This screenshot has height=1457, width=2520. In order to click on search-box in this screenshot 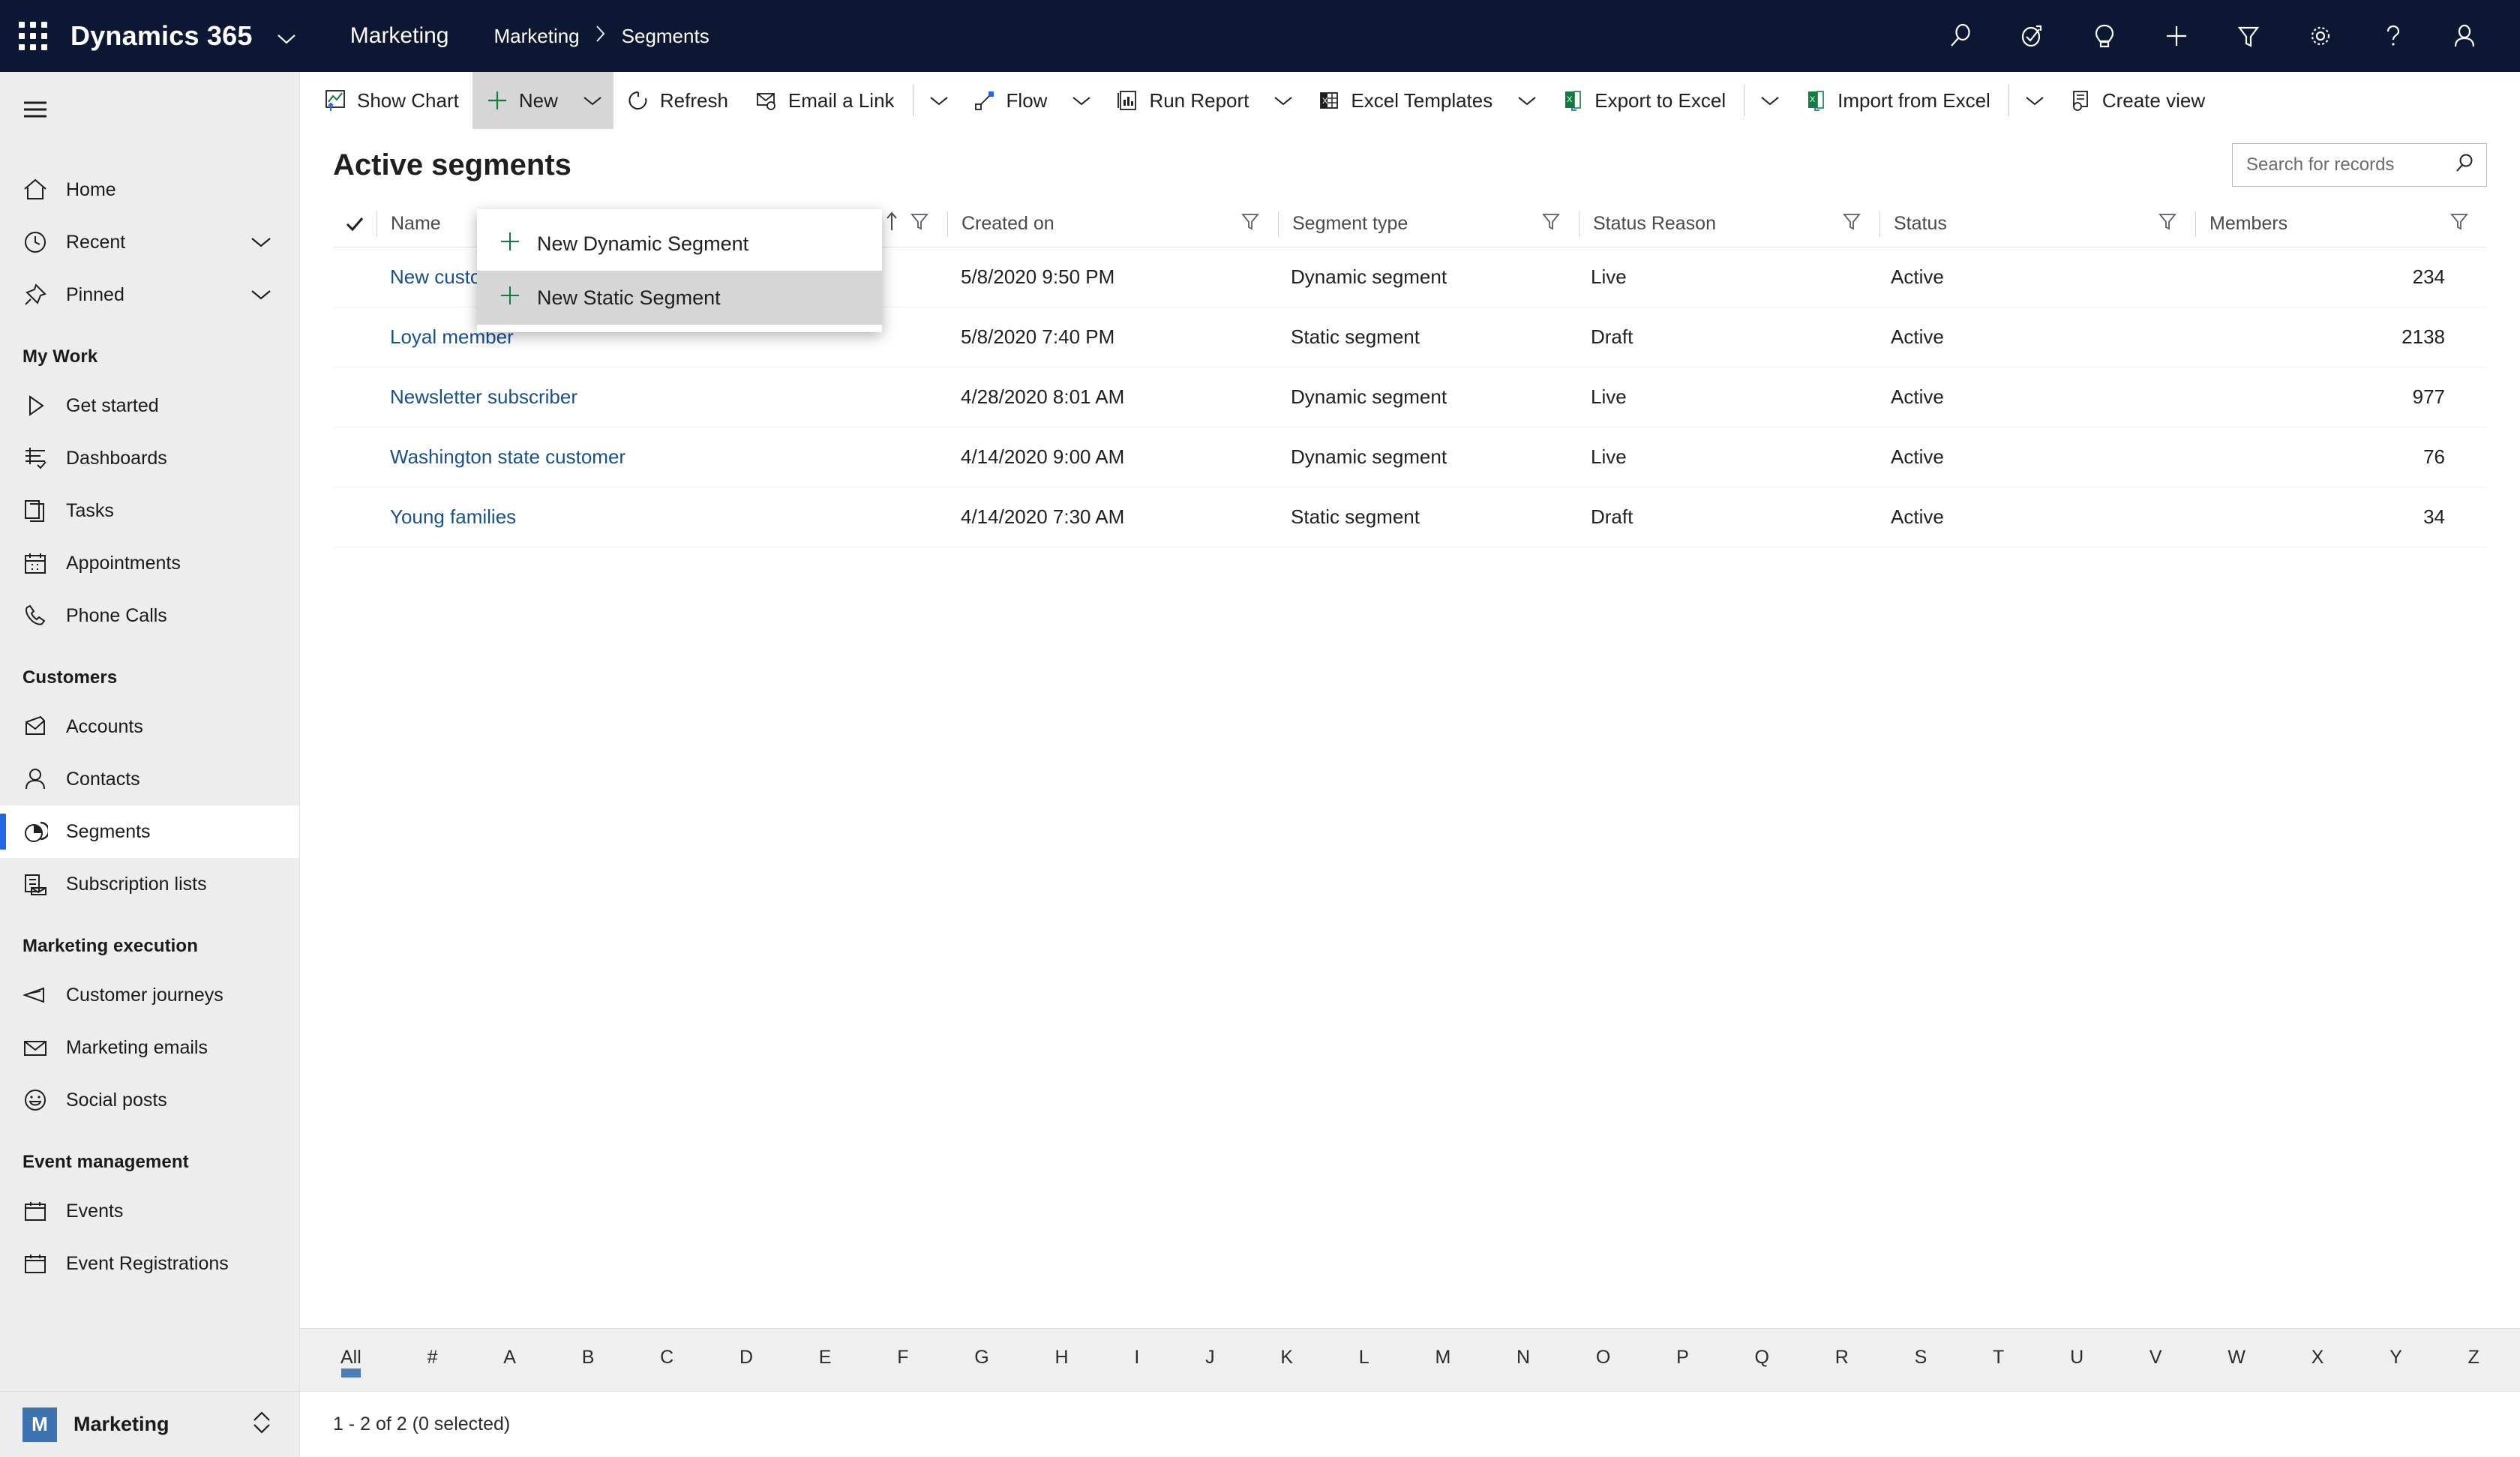, I will do `click(2359, 165)`.